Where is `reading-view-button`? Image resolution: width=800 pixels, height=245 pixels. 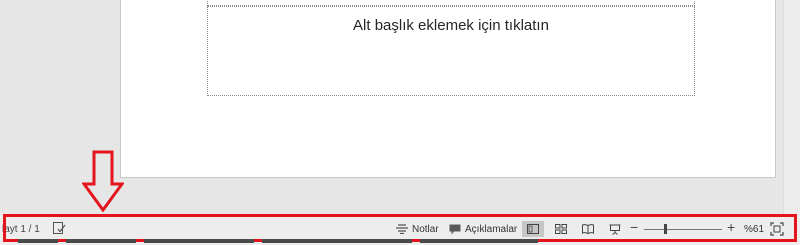
reading-view-button is located at coordinates (588, 229).